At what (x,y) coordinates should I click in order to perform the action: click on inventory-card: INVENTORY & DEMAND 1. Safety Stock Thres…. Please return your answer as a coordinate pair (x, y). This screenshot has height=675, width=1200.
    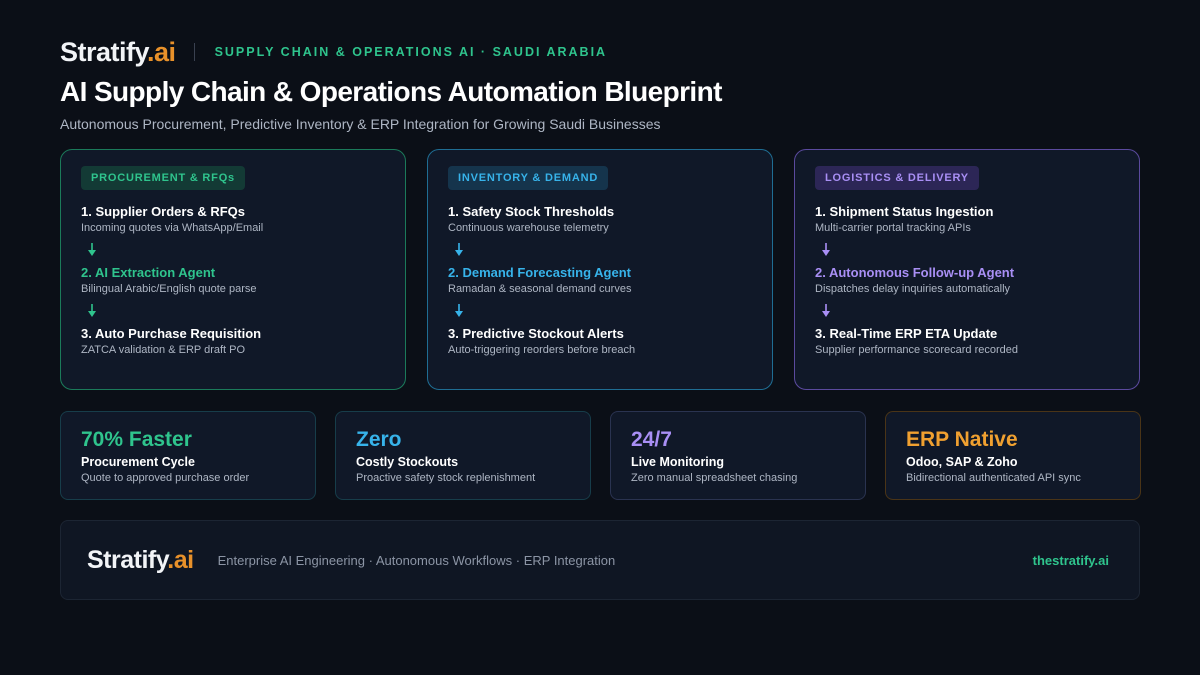
    Looking at the image, I should click on (600, 269).